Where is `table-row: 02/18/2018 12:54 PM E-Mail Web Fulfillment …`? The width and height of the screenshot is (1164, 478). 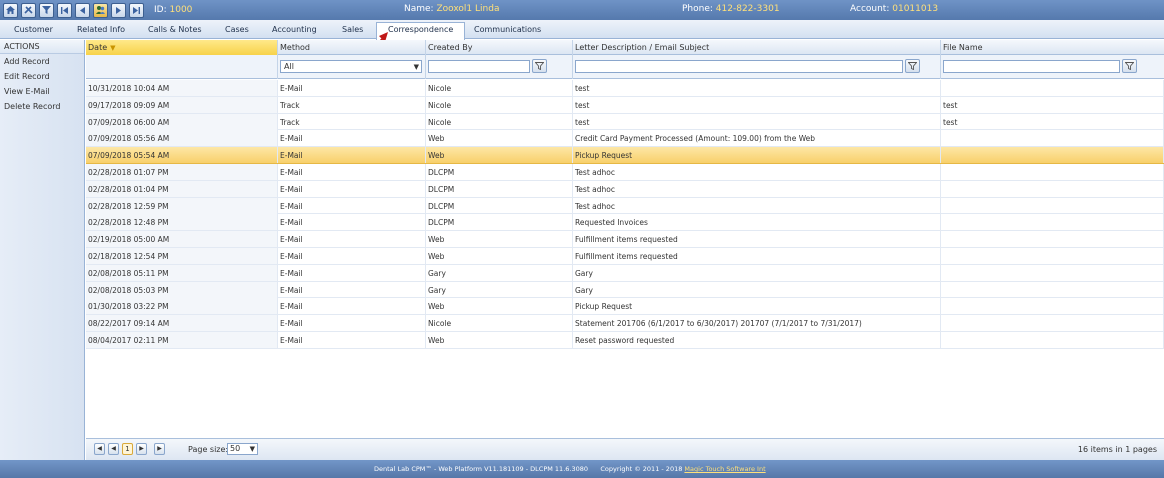
table-row: 02/18/2018 12:54 PM E-Mail Web Fulfillment … is located at coordinates (625, 256).